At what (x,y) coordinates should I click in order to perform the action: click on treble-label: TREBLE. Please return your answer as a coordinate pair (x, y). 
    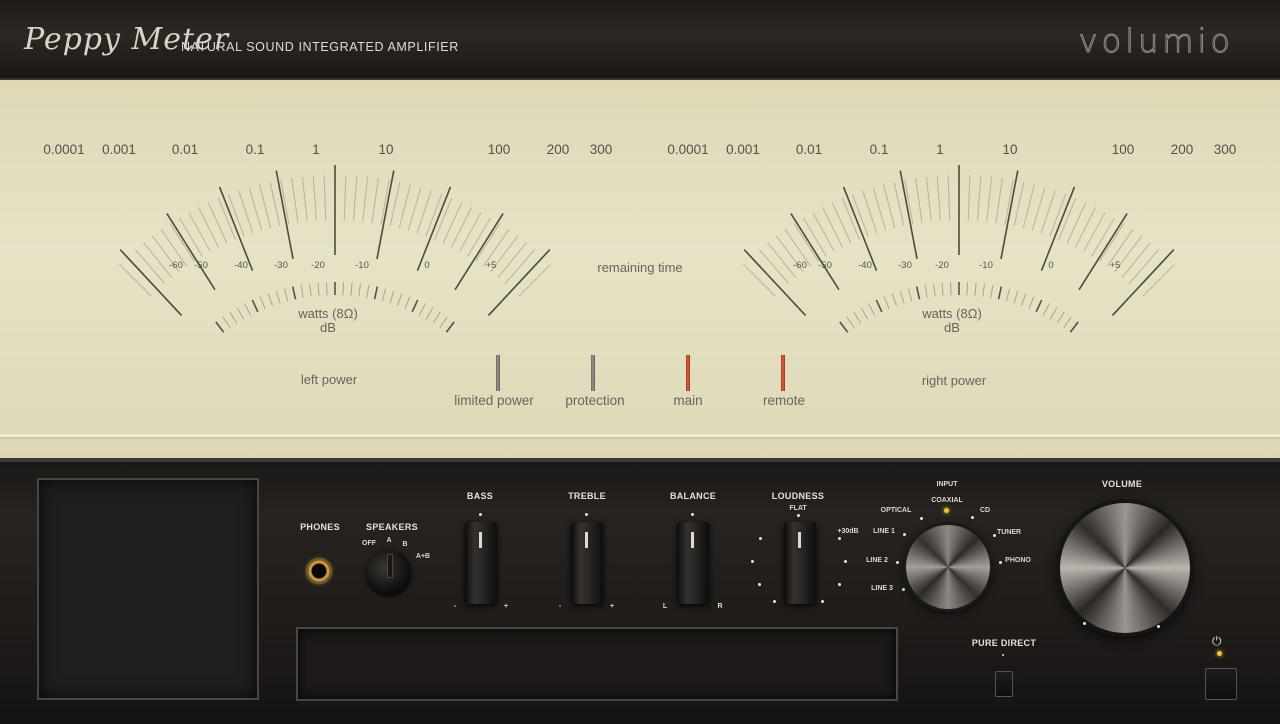
    Looking at the image, I should click on (587, 496).